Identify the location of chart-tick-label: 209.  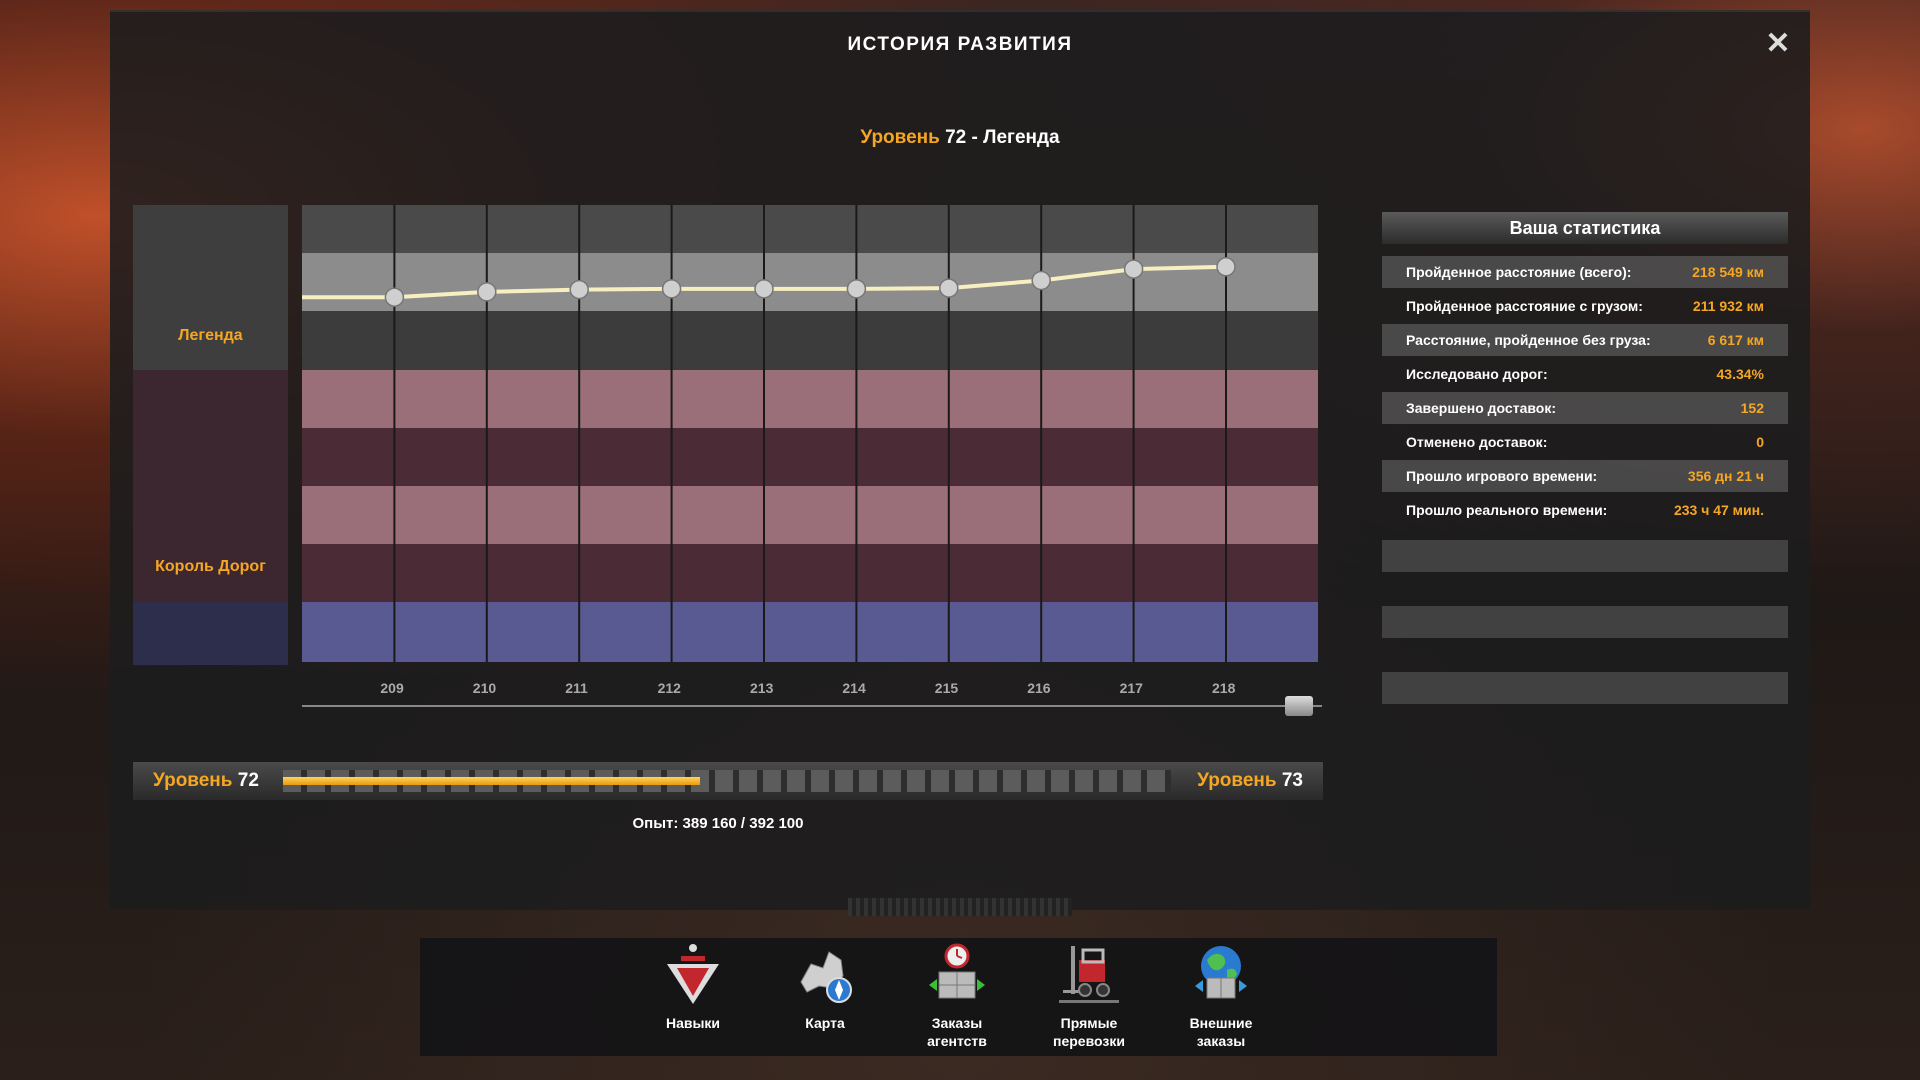
(392, 688).